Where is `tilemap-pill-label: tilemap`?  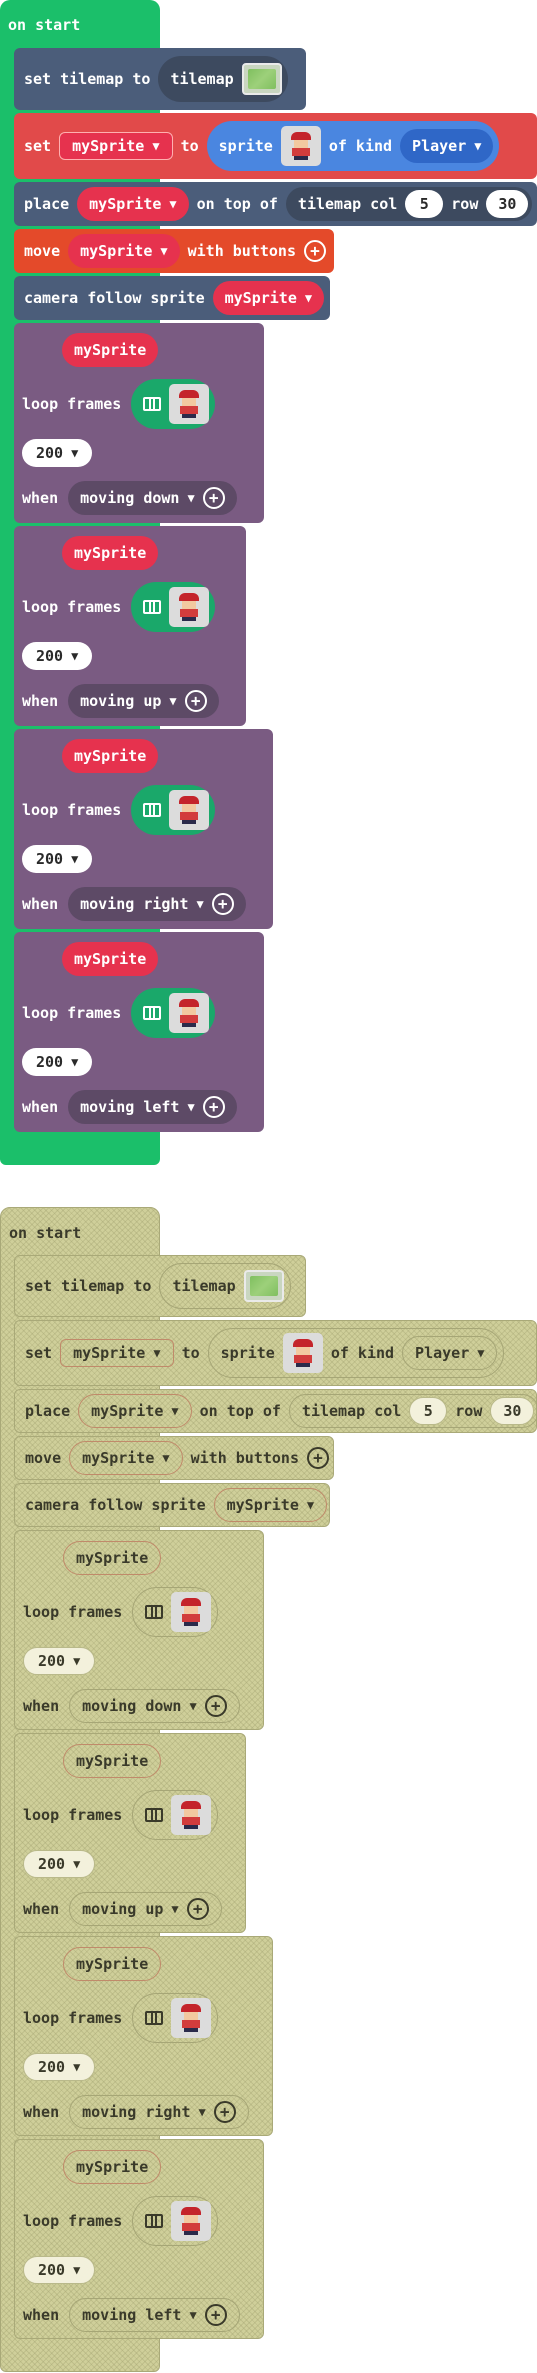 tilemap-pill-label: tilemap is located at coordinates (202, 79).